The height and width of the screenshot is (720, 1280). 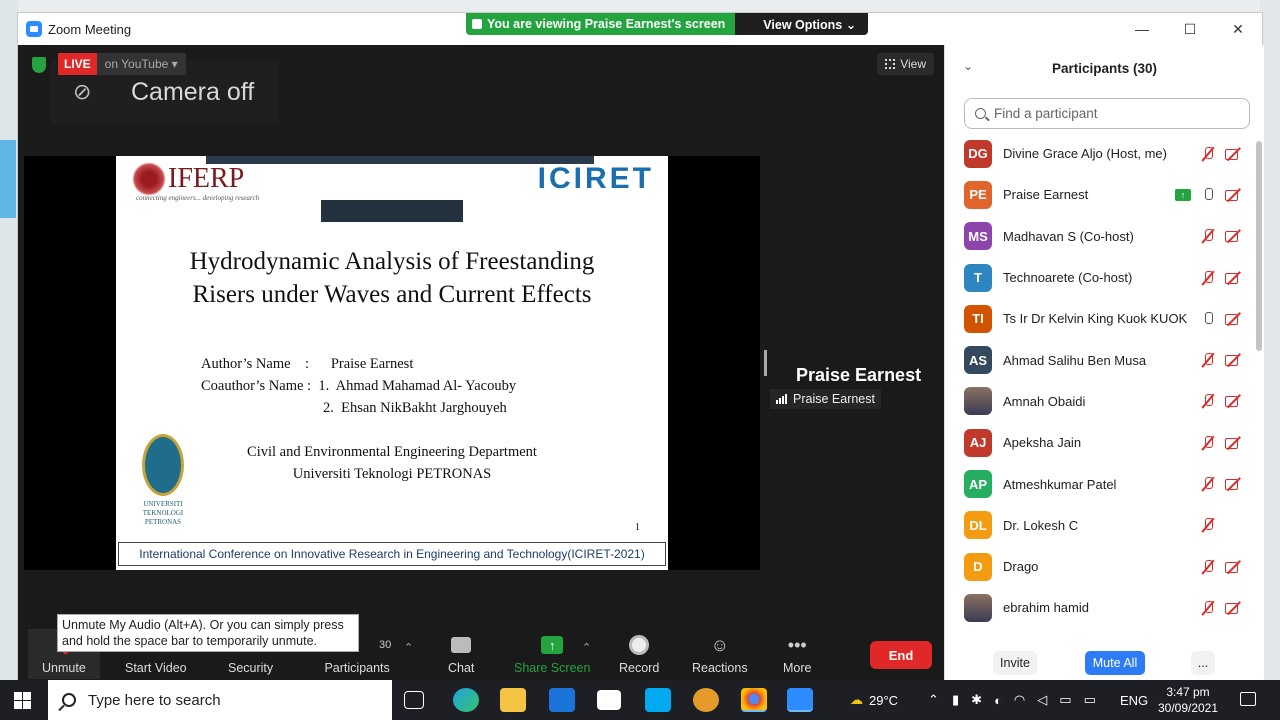 I want to click on slide-top-bar, so click(x=400, y=160).